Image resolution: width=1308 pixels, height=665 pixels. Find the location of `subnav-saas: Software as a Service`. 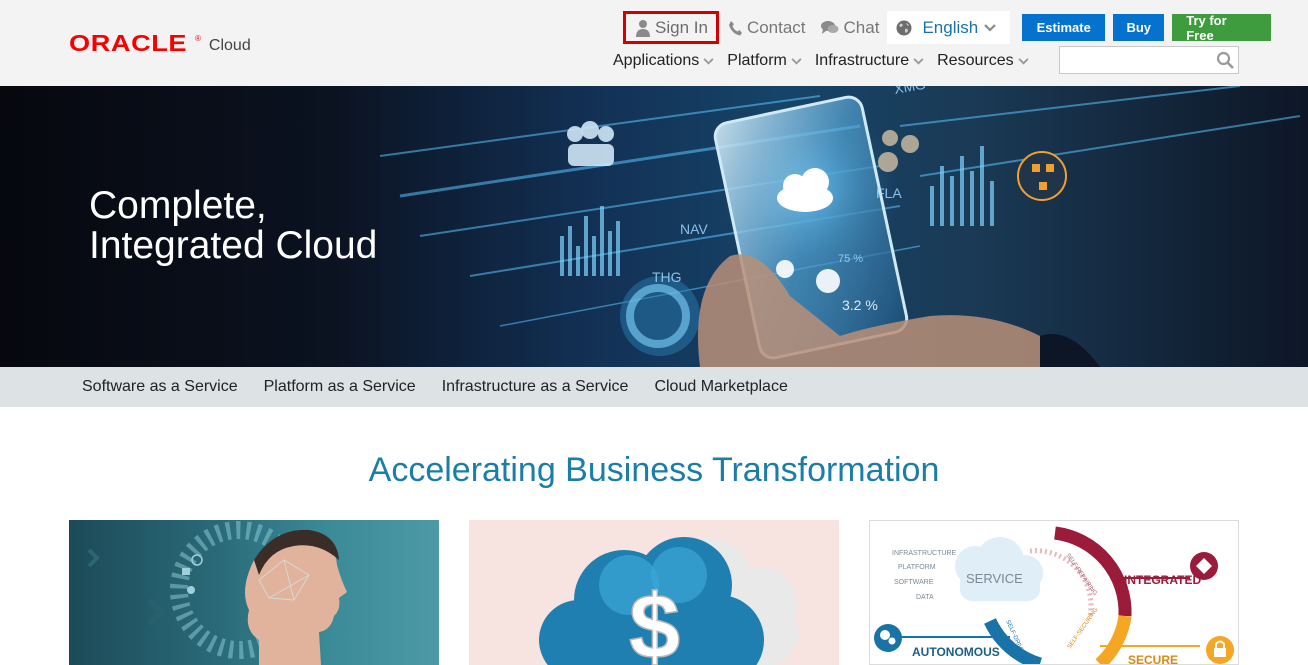

subnav-saas: Software as a Service is located at coordinates (160, 387).